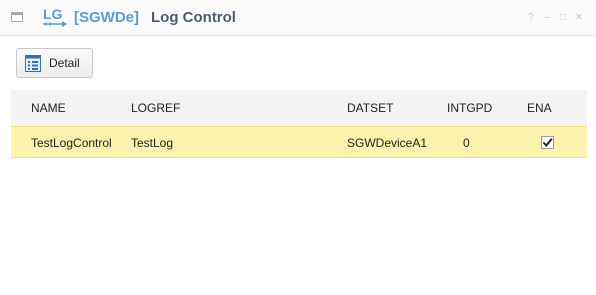  I want to click on logo-icon: LG, so click(55, 16).